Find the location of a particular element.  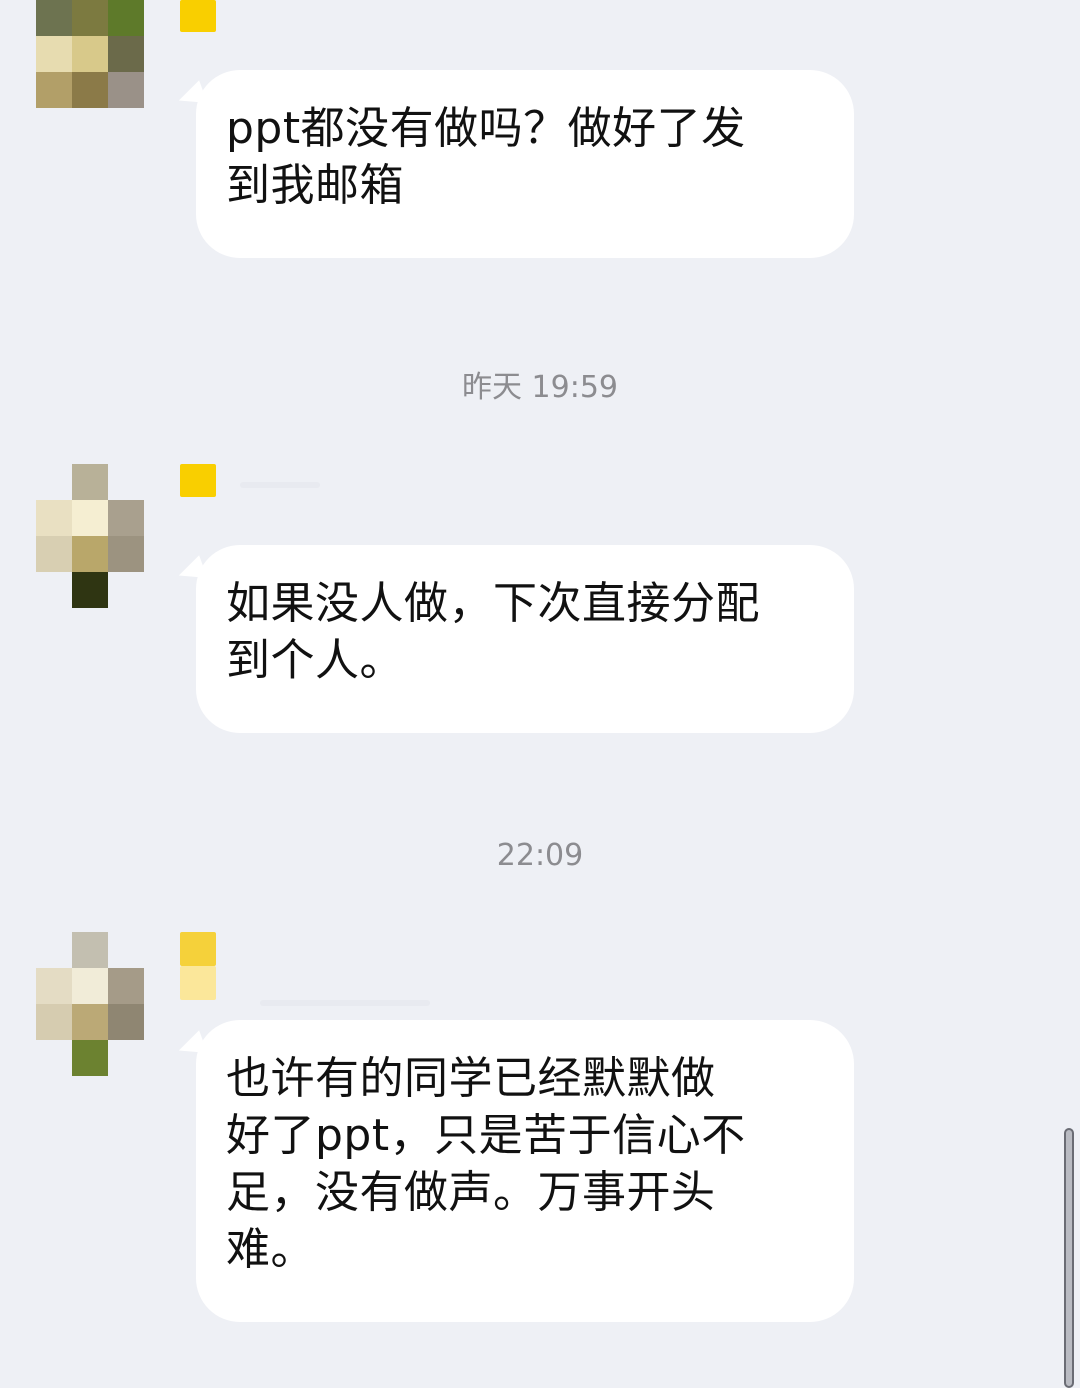

message-bubble: 如果没人做，下次直接分配 到个人。 is located at coordinates (525, 639).